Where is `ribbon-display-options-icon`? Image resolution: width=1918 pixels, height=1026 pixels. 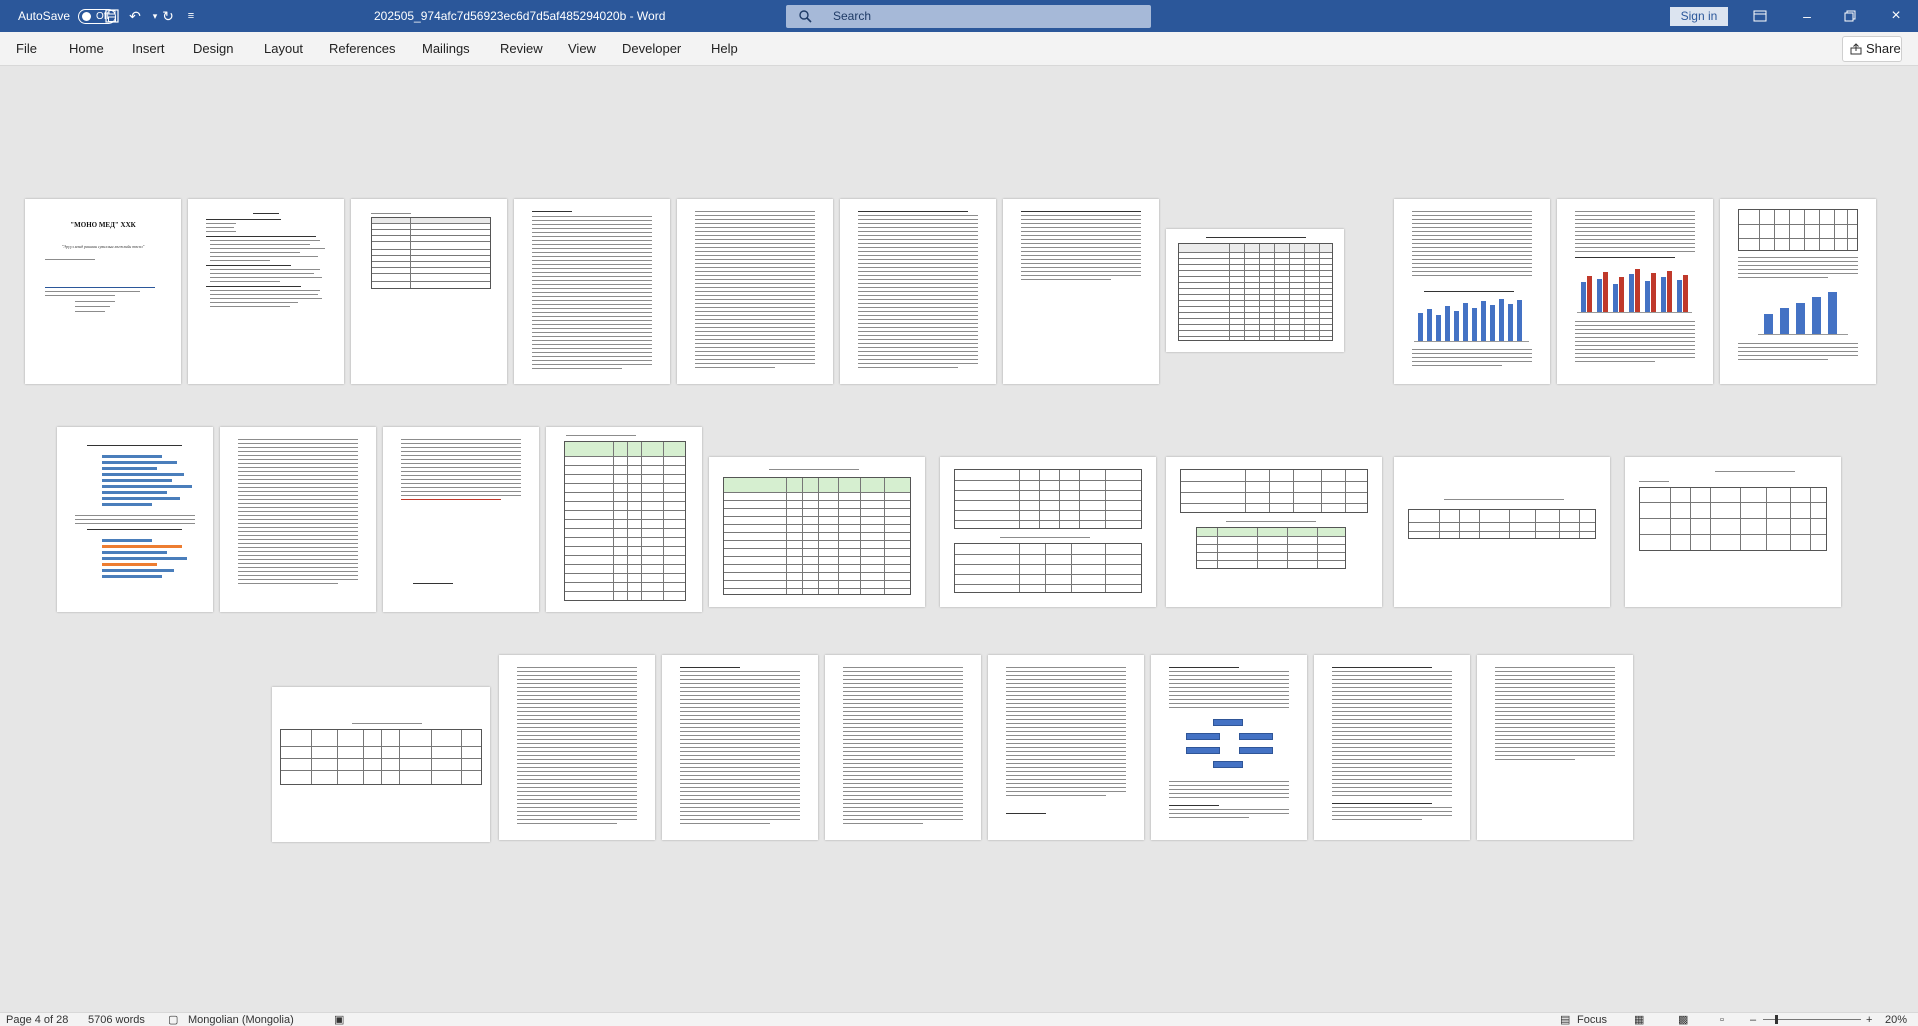 ribbon-display-options-icon is located at coordinates (1760, 16).